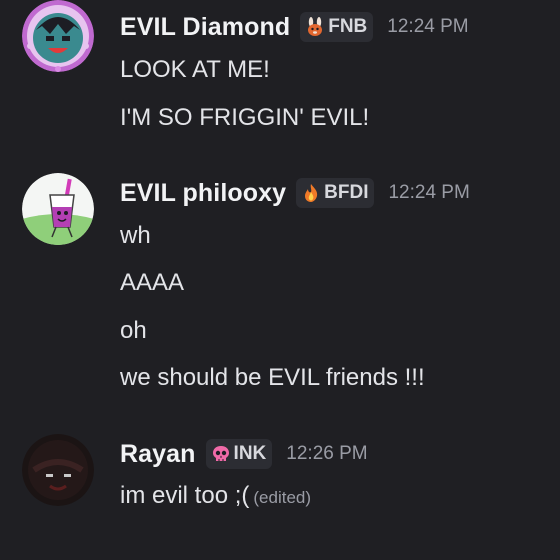 The height and width of the screenshot is (560, 560). I want to click on message-text-row: im evil too ;((edited), so click(215, 496).